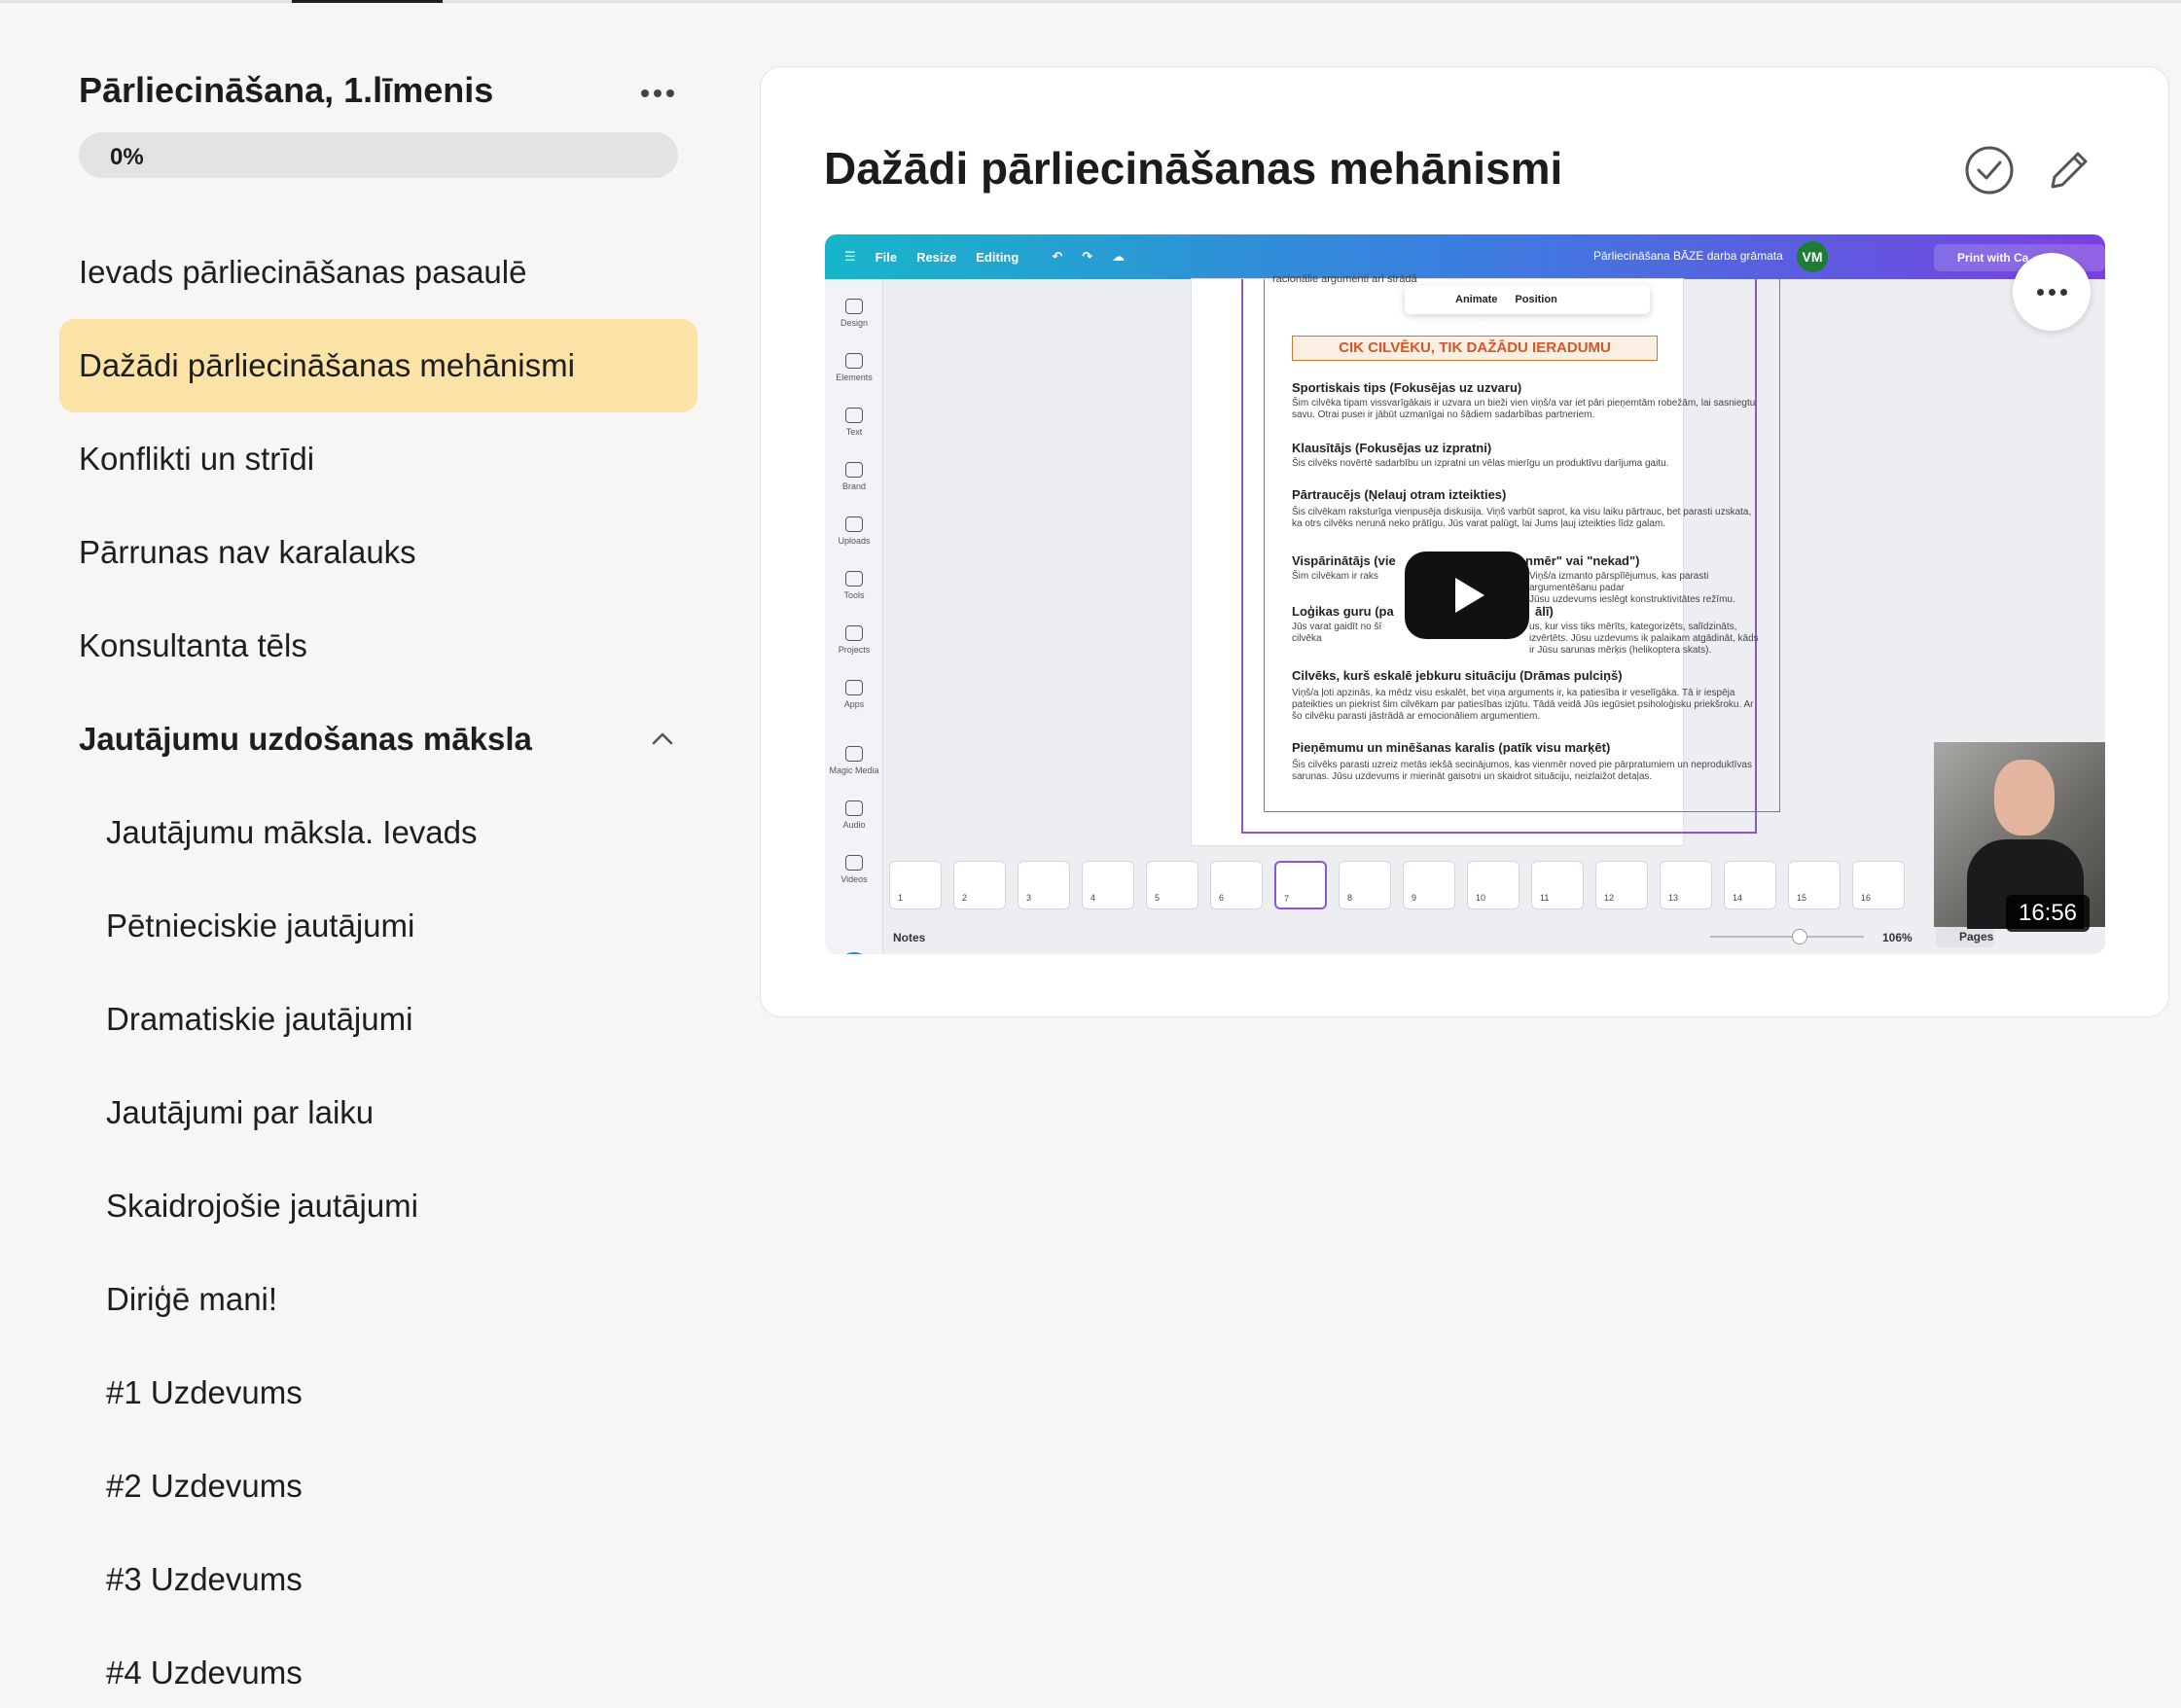 The height and width of the screenshot is (1708, 2181). Describe the element at coordinates (327, 365) in the screenshot. I see `sidebar-item-label: Dažādi pārliecināšanas mehānismi` at that location.